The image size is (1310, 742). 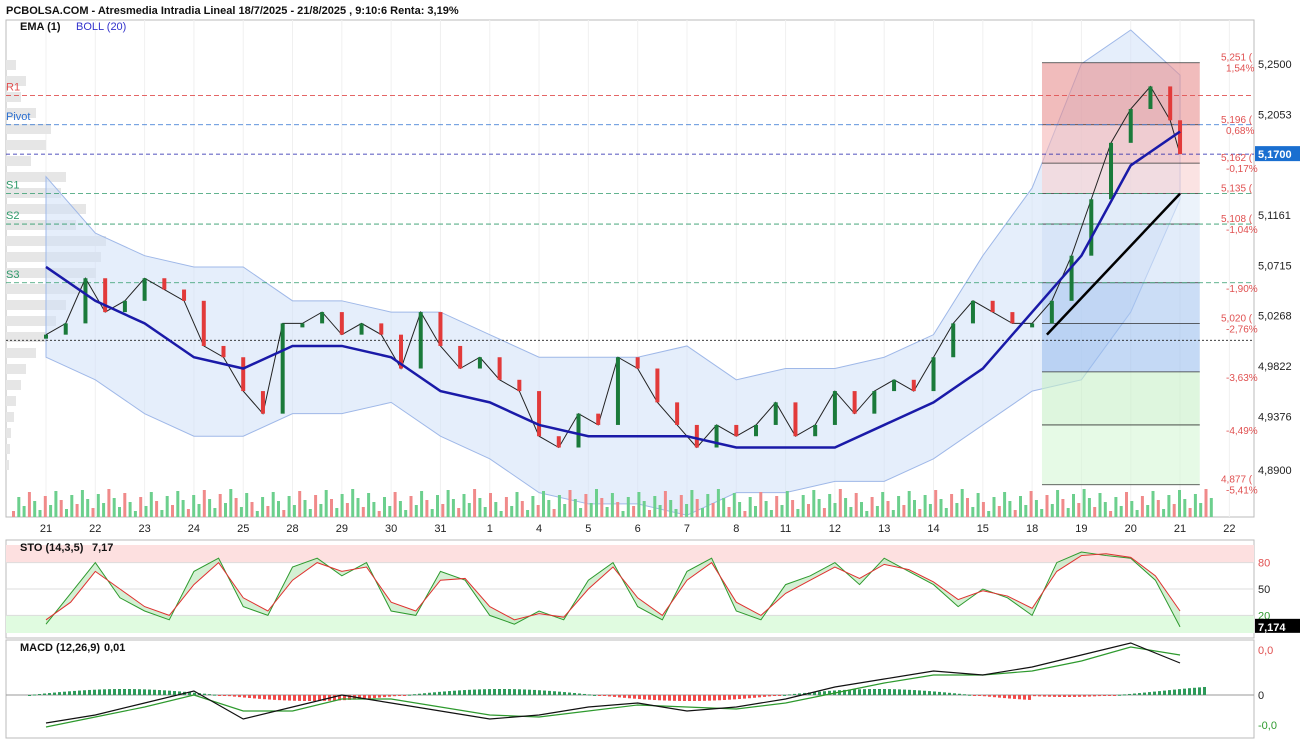 I want to click on fib-pct: -1,04%, so click(x=1242, y=230).